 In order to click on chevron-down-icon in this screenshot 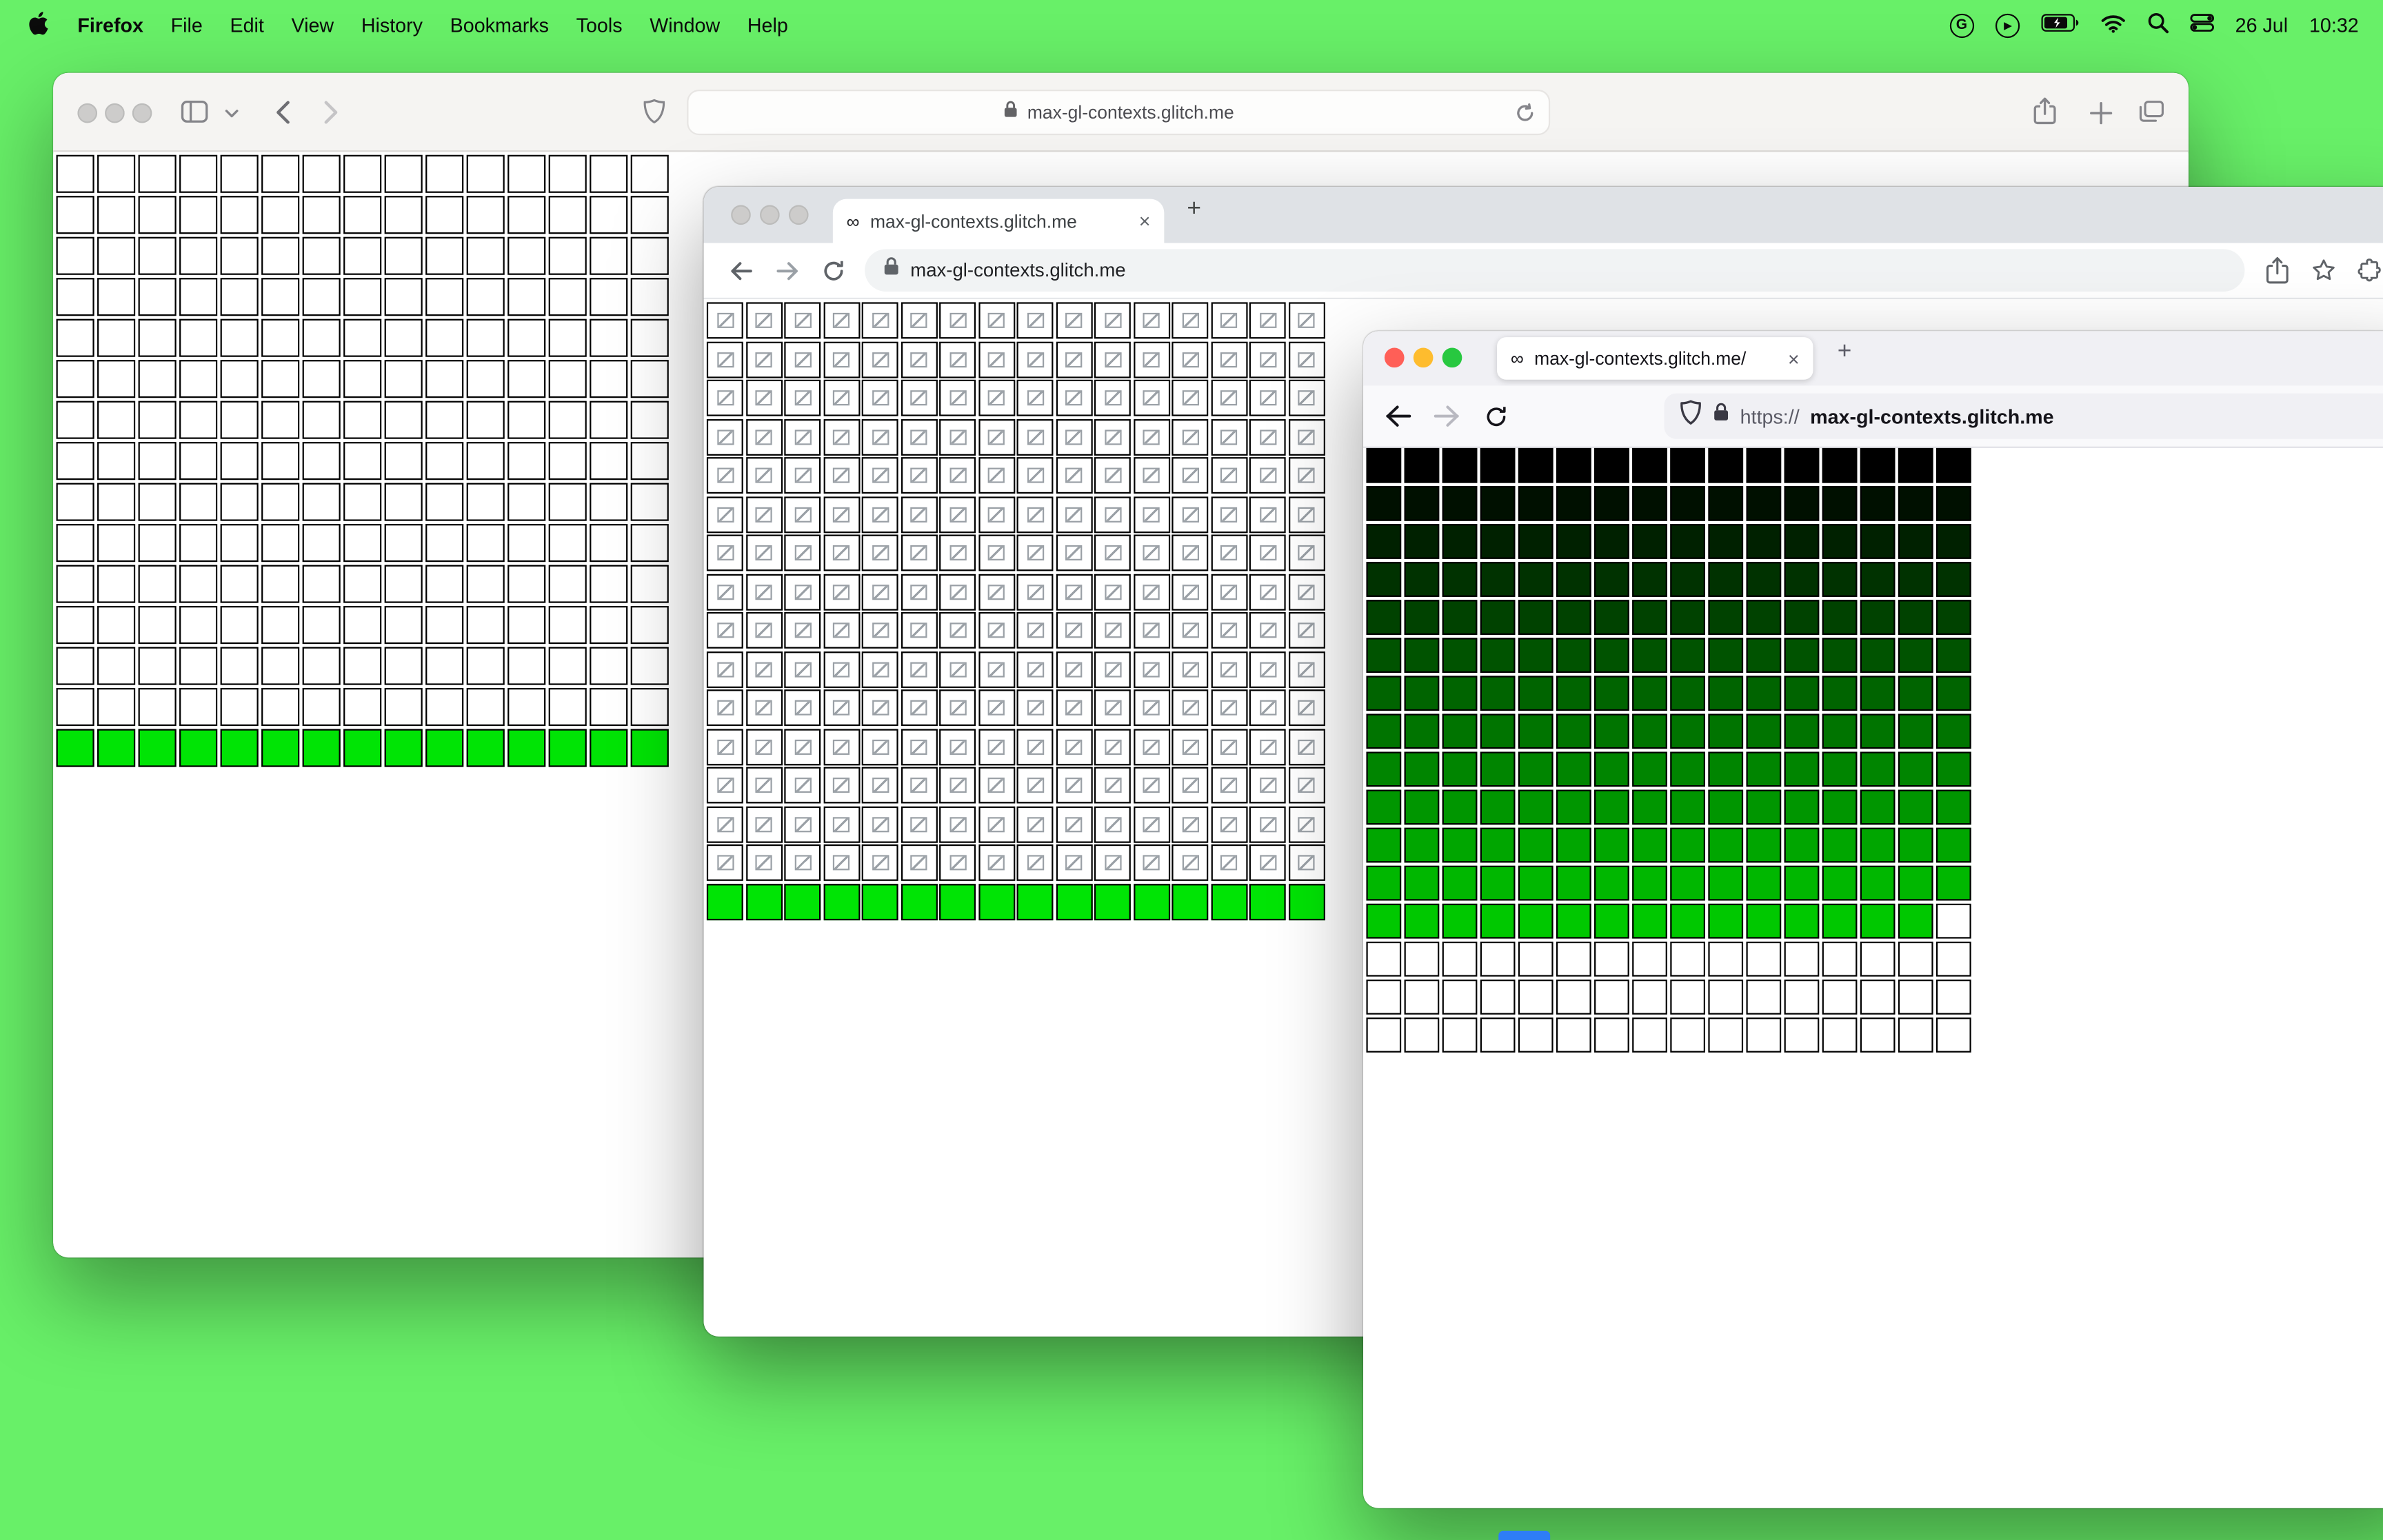, I will do `click(232, 115)`.